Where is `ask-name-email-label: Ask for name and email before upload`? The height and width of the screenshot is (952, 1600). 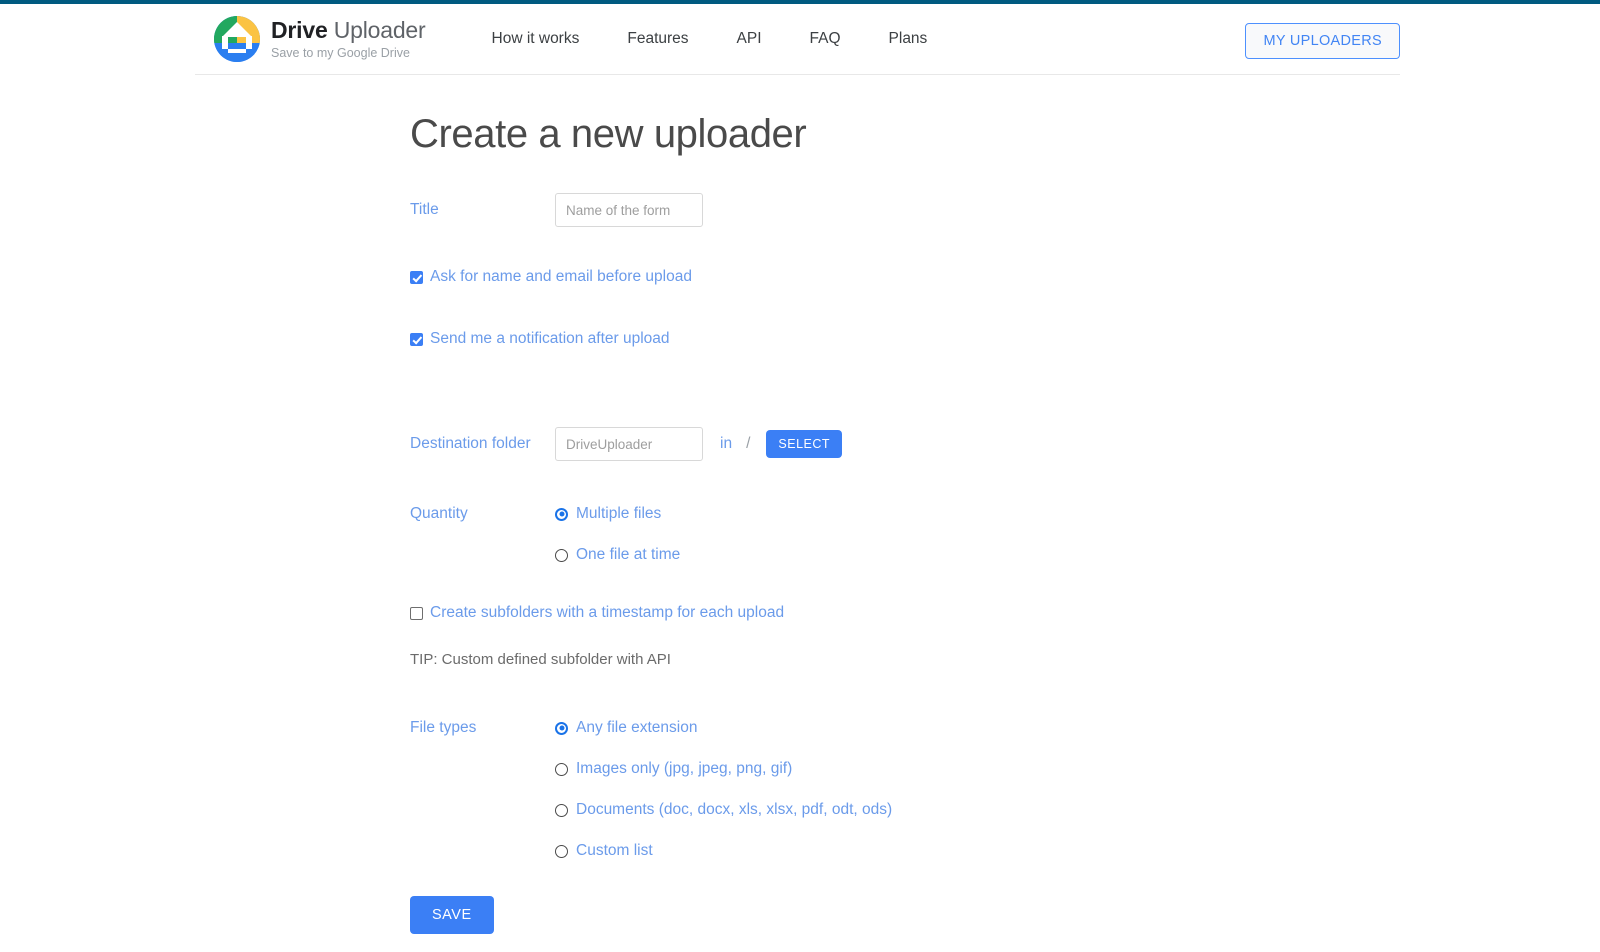 ask-name-email-label: Ask for name and email before upload is located at coordinates (561, 277).